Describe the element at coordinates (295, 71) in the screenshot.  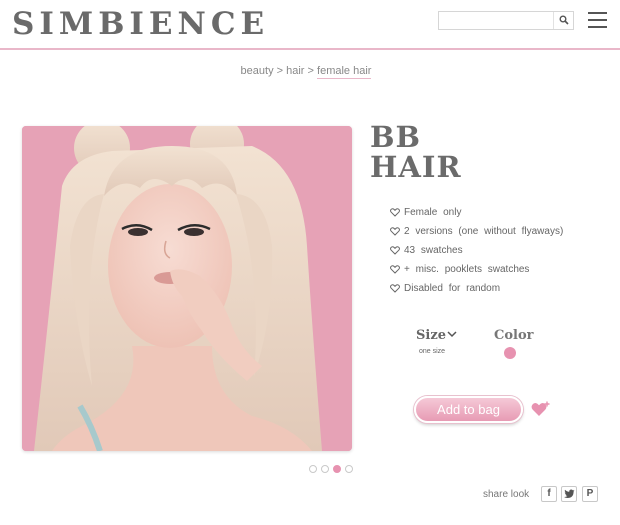
I see `breadcrumb-item-hair: hair` at that location.